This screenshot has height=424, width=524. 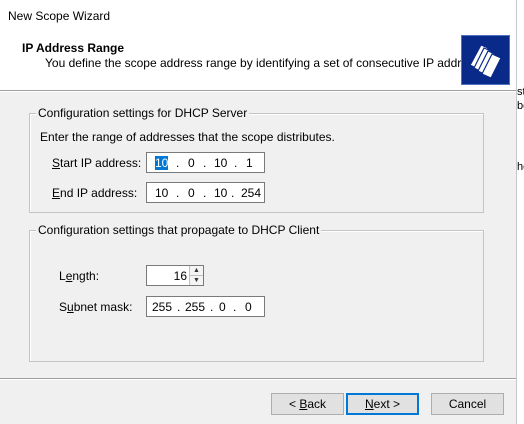 What do you see at coordinates (382, 404) in the screenshot?
I see `next-button: Next >` at bounding box center [382, 404].